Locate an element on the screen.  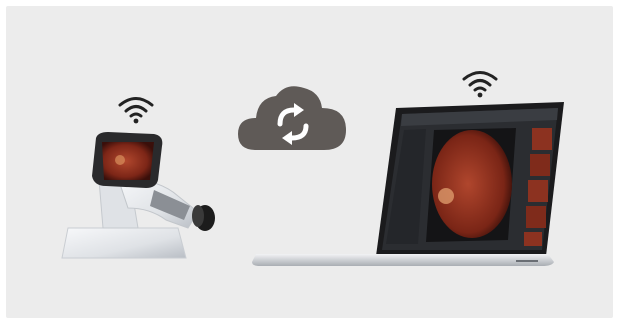
handheld-fundus-camera is located at coordinates (138, 195).